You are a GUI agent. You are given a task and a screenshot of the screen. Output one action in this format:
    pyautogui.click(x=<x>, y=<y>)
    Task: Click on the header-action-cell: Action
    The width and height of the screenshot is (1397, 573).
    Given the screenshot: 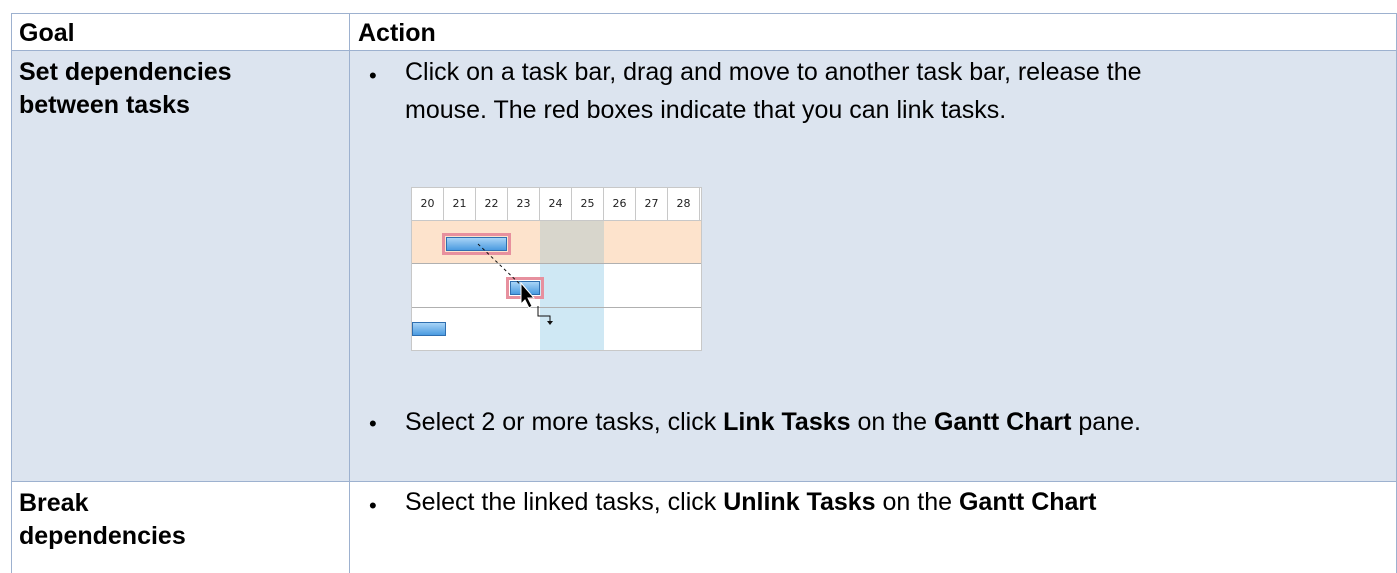 What is the action you would take?
    pyautogui.click(x=873, y=31)
    